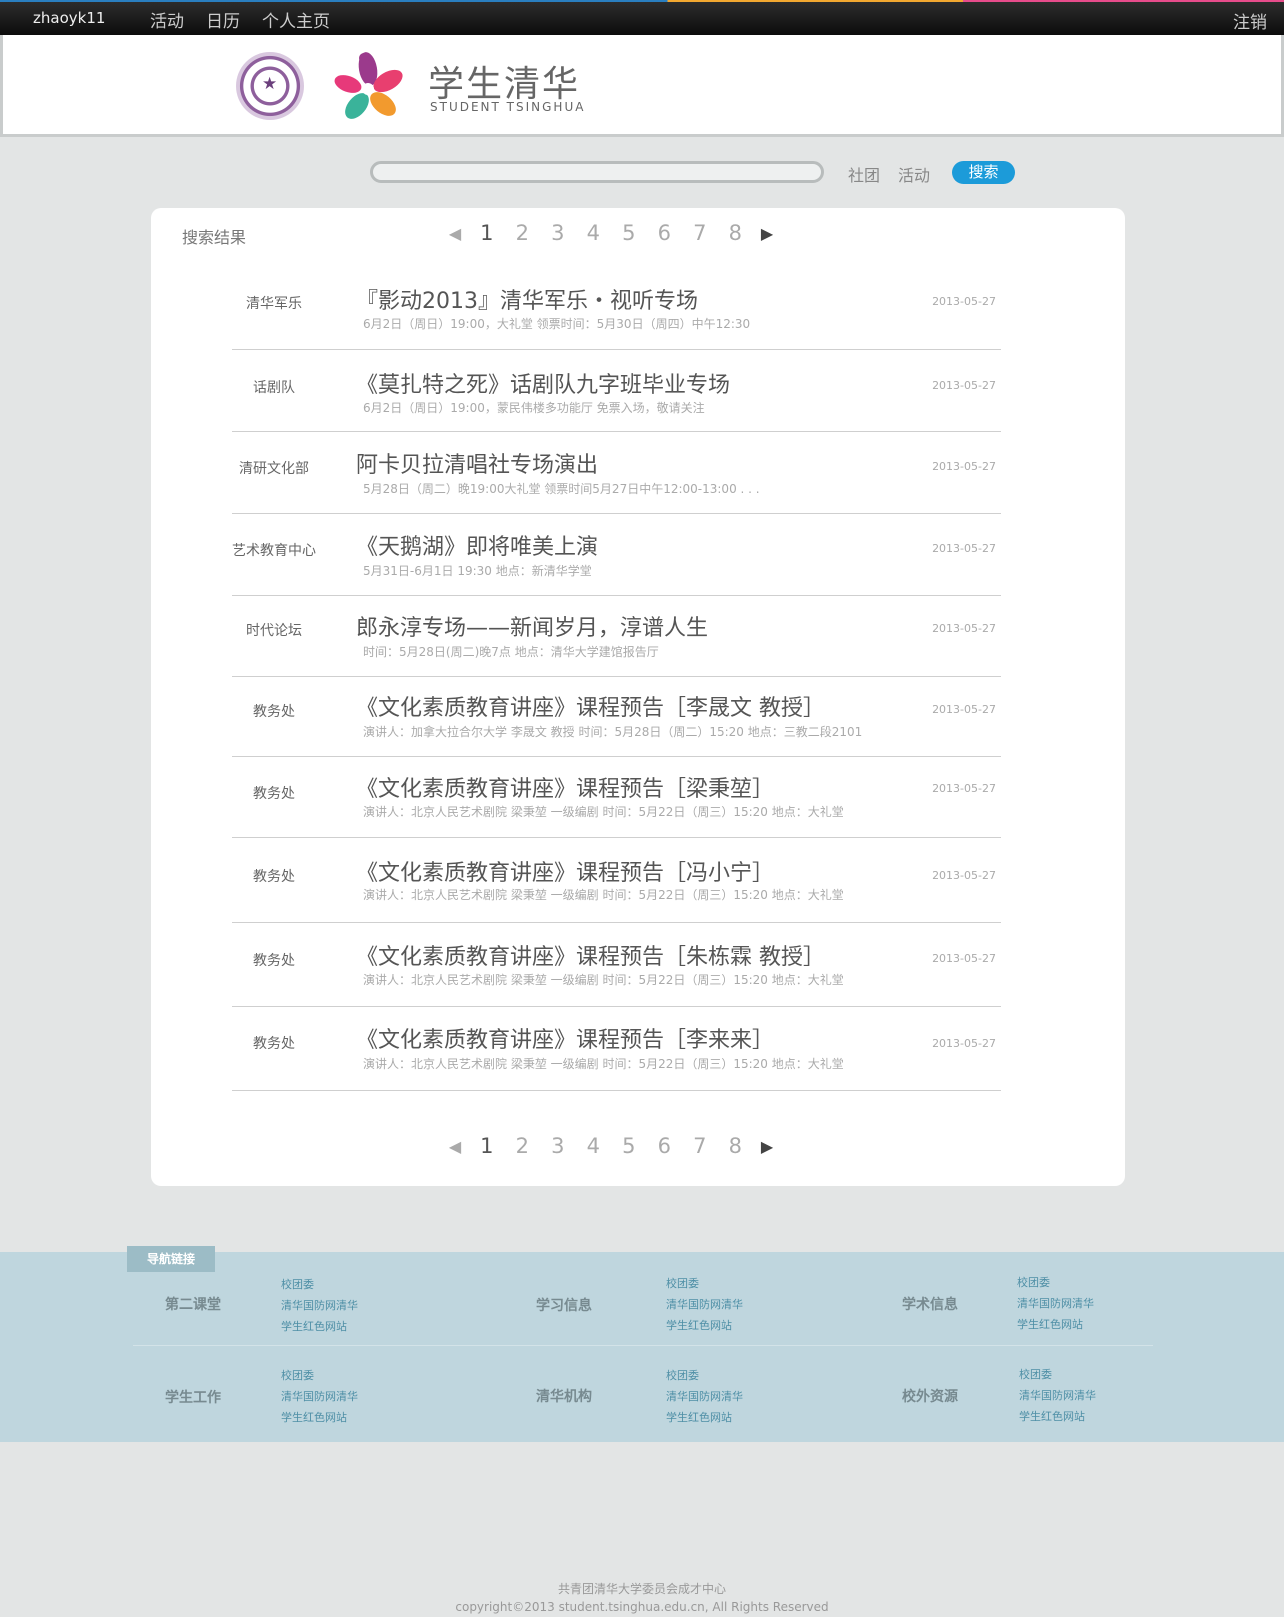 This screenshot has height=1617, width=1284. What do you see at coordinates (193, 1305) in the screenshot?
I see `footer-group-label: 第二课堂` at bounding box center [193, 1305].